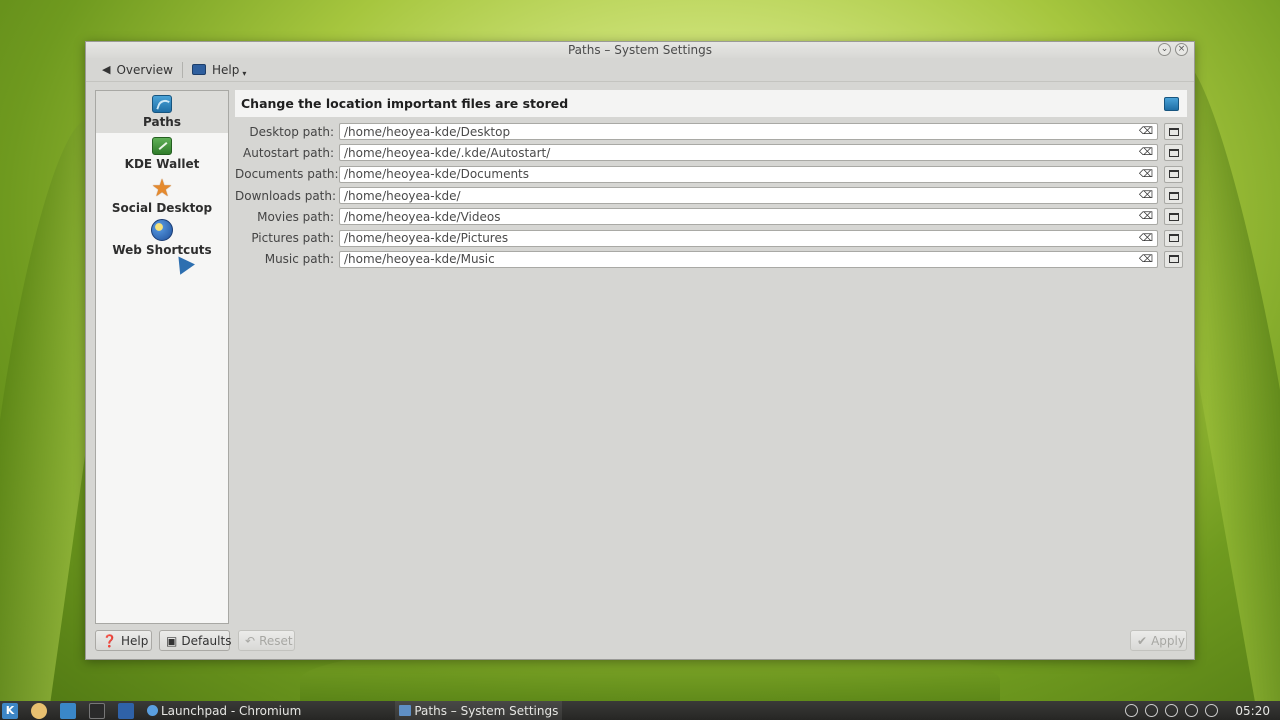 The height and width of the screenshot is (720, 1280). Describe the element at coordinates (162, 250) in the screenshot. I see `sidebar-item-label: Web Shortcuts` at that location.